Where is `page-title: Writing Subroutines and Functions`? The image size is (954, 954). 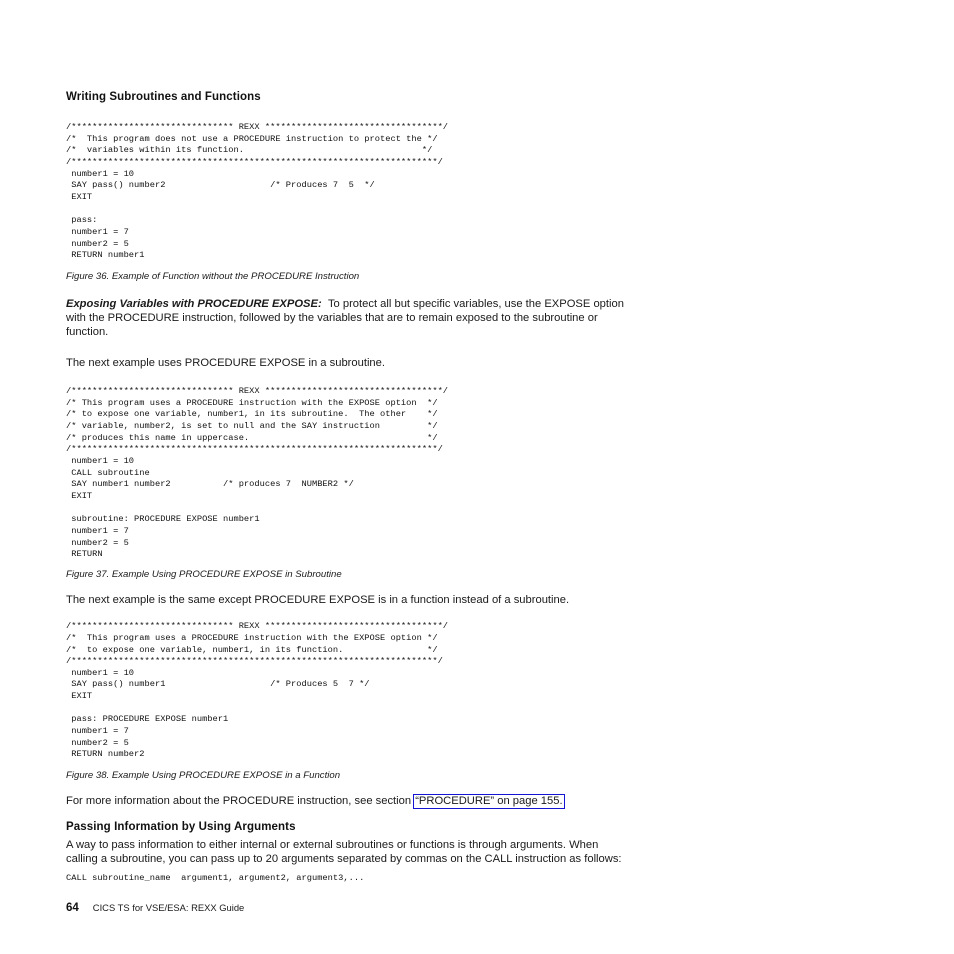
page-title: Writing Subroutines and Functions is located at coordinates (163, 97).